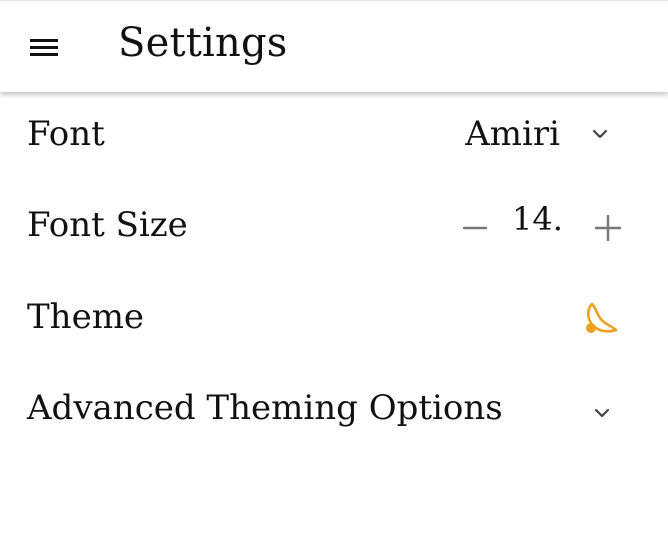 The width and height of the screenshot is (668, 535). What do you see at coordinates (86, 317) in the screenshot?
I see `theme-label: Theme` at bounding box center [86, 317].